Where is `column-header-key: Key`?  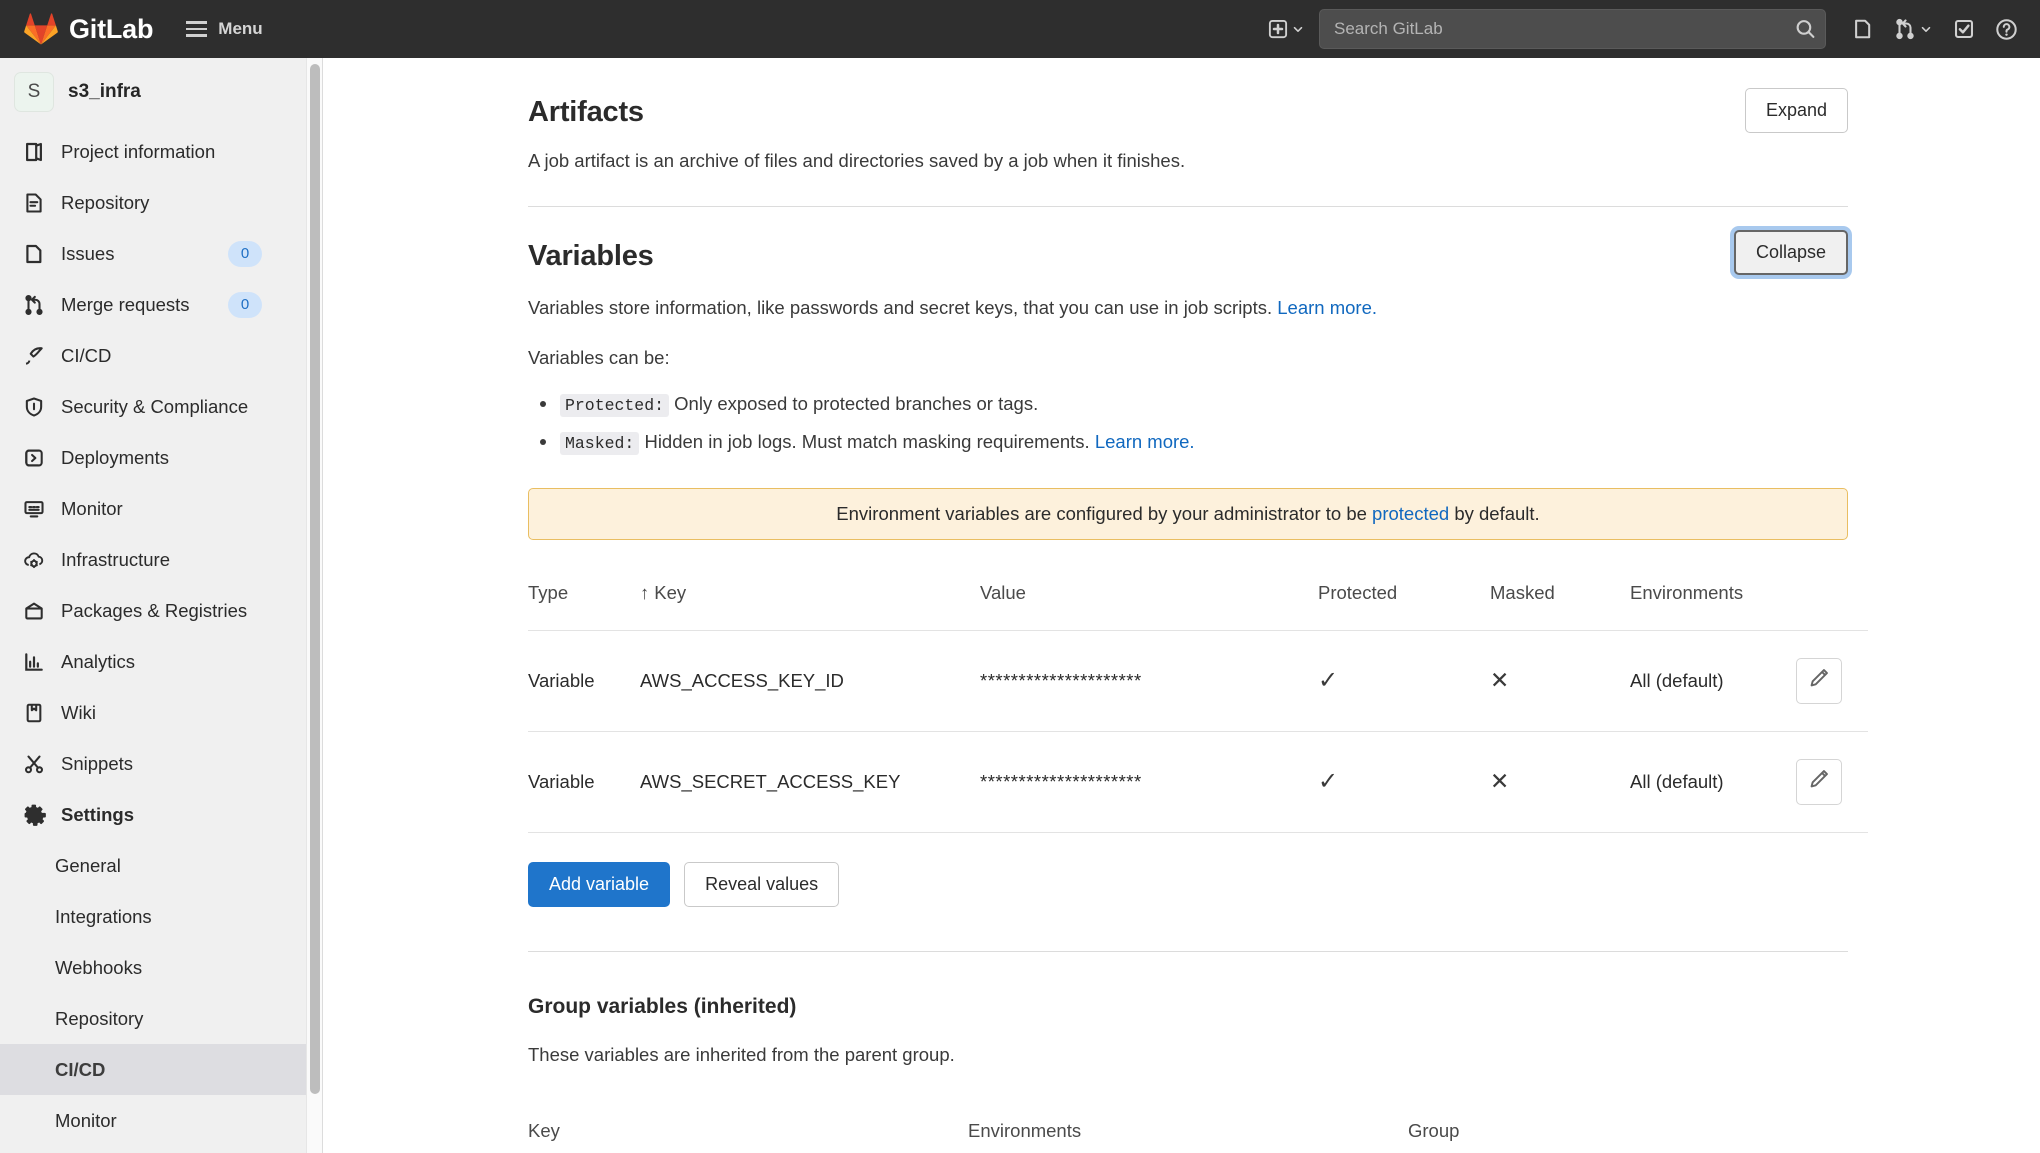 column-header-key: Key is located at coordinates (748, 1136).